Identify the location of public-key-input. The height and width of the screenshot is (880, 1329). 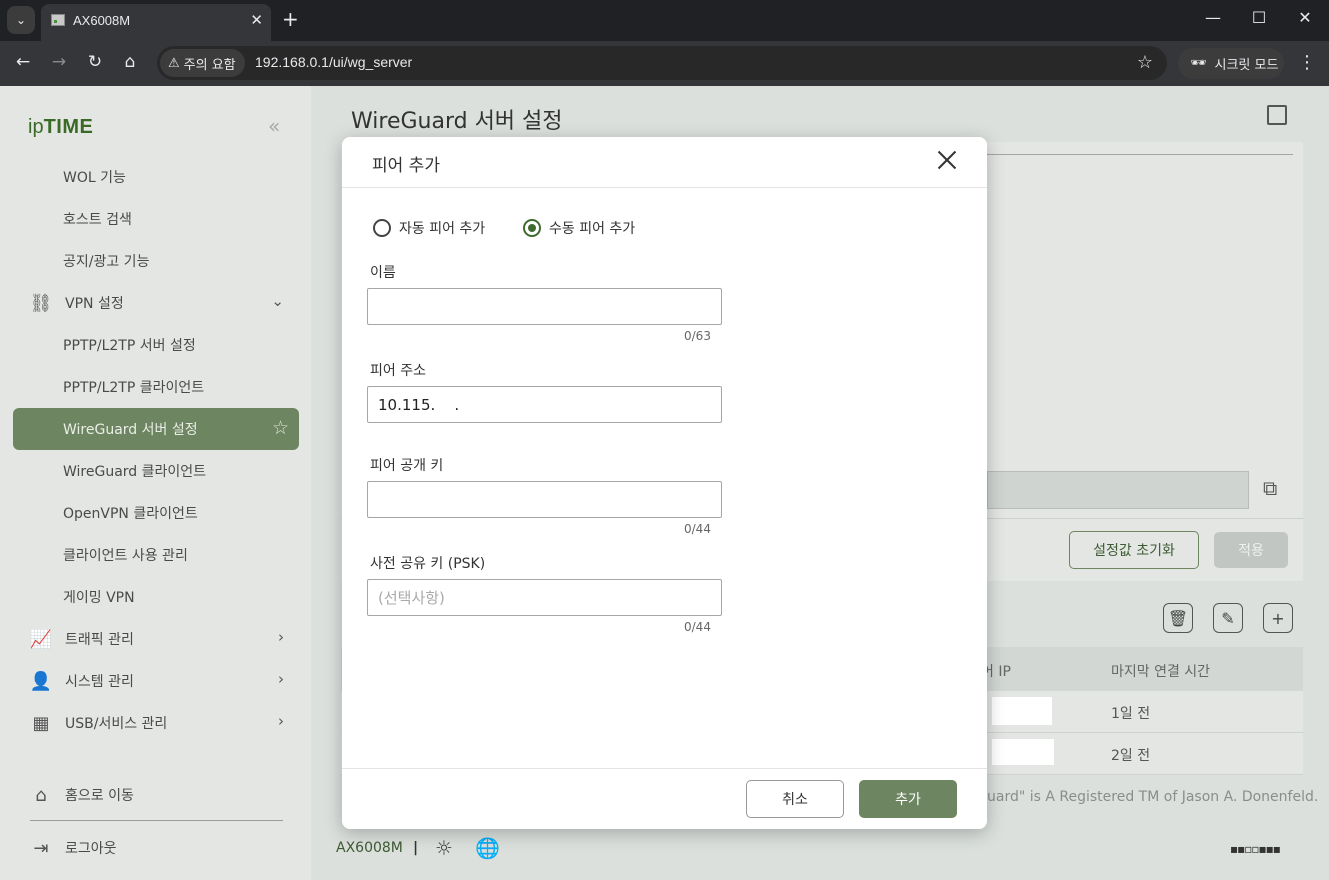
(544, 499).